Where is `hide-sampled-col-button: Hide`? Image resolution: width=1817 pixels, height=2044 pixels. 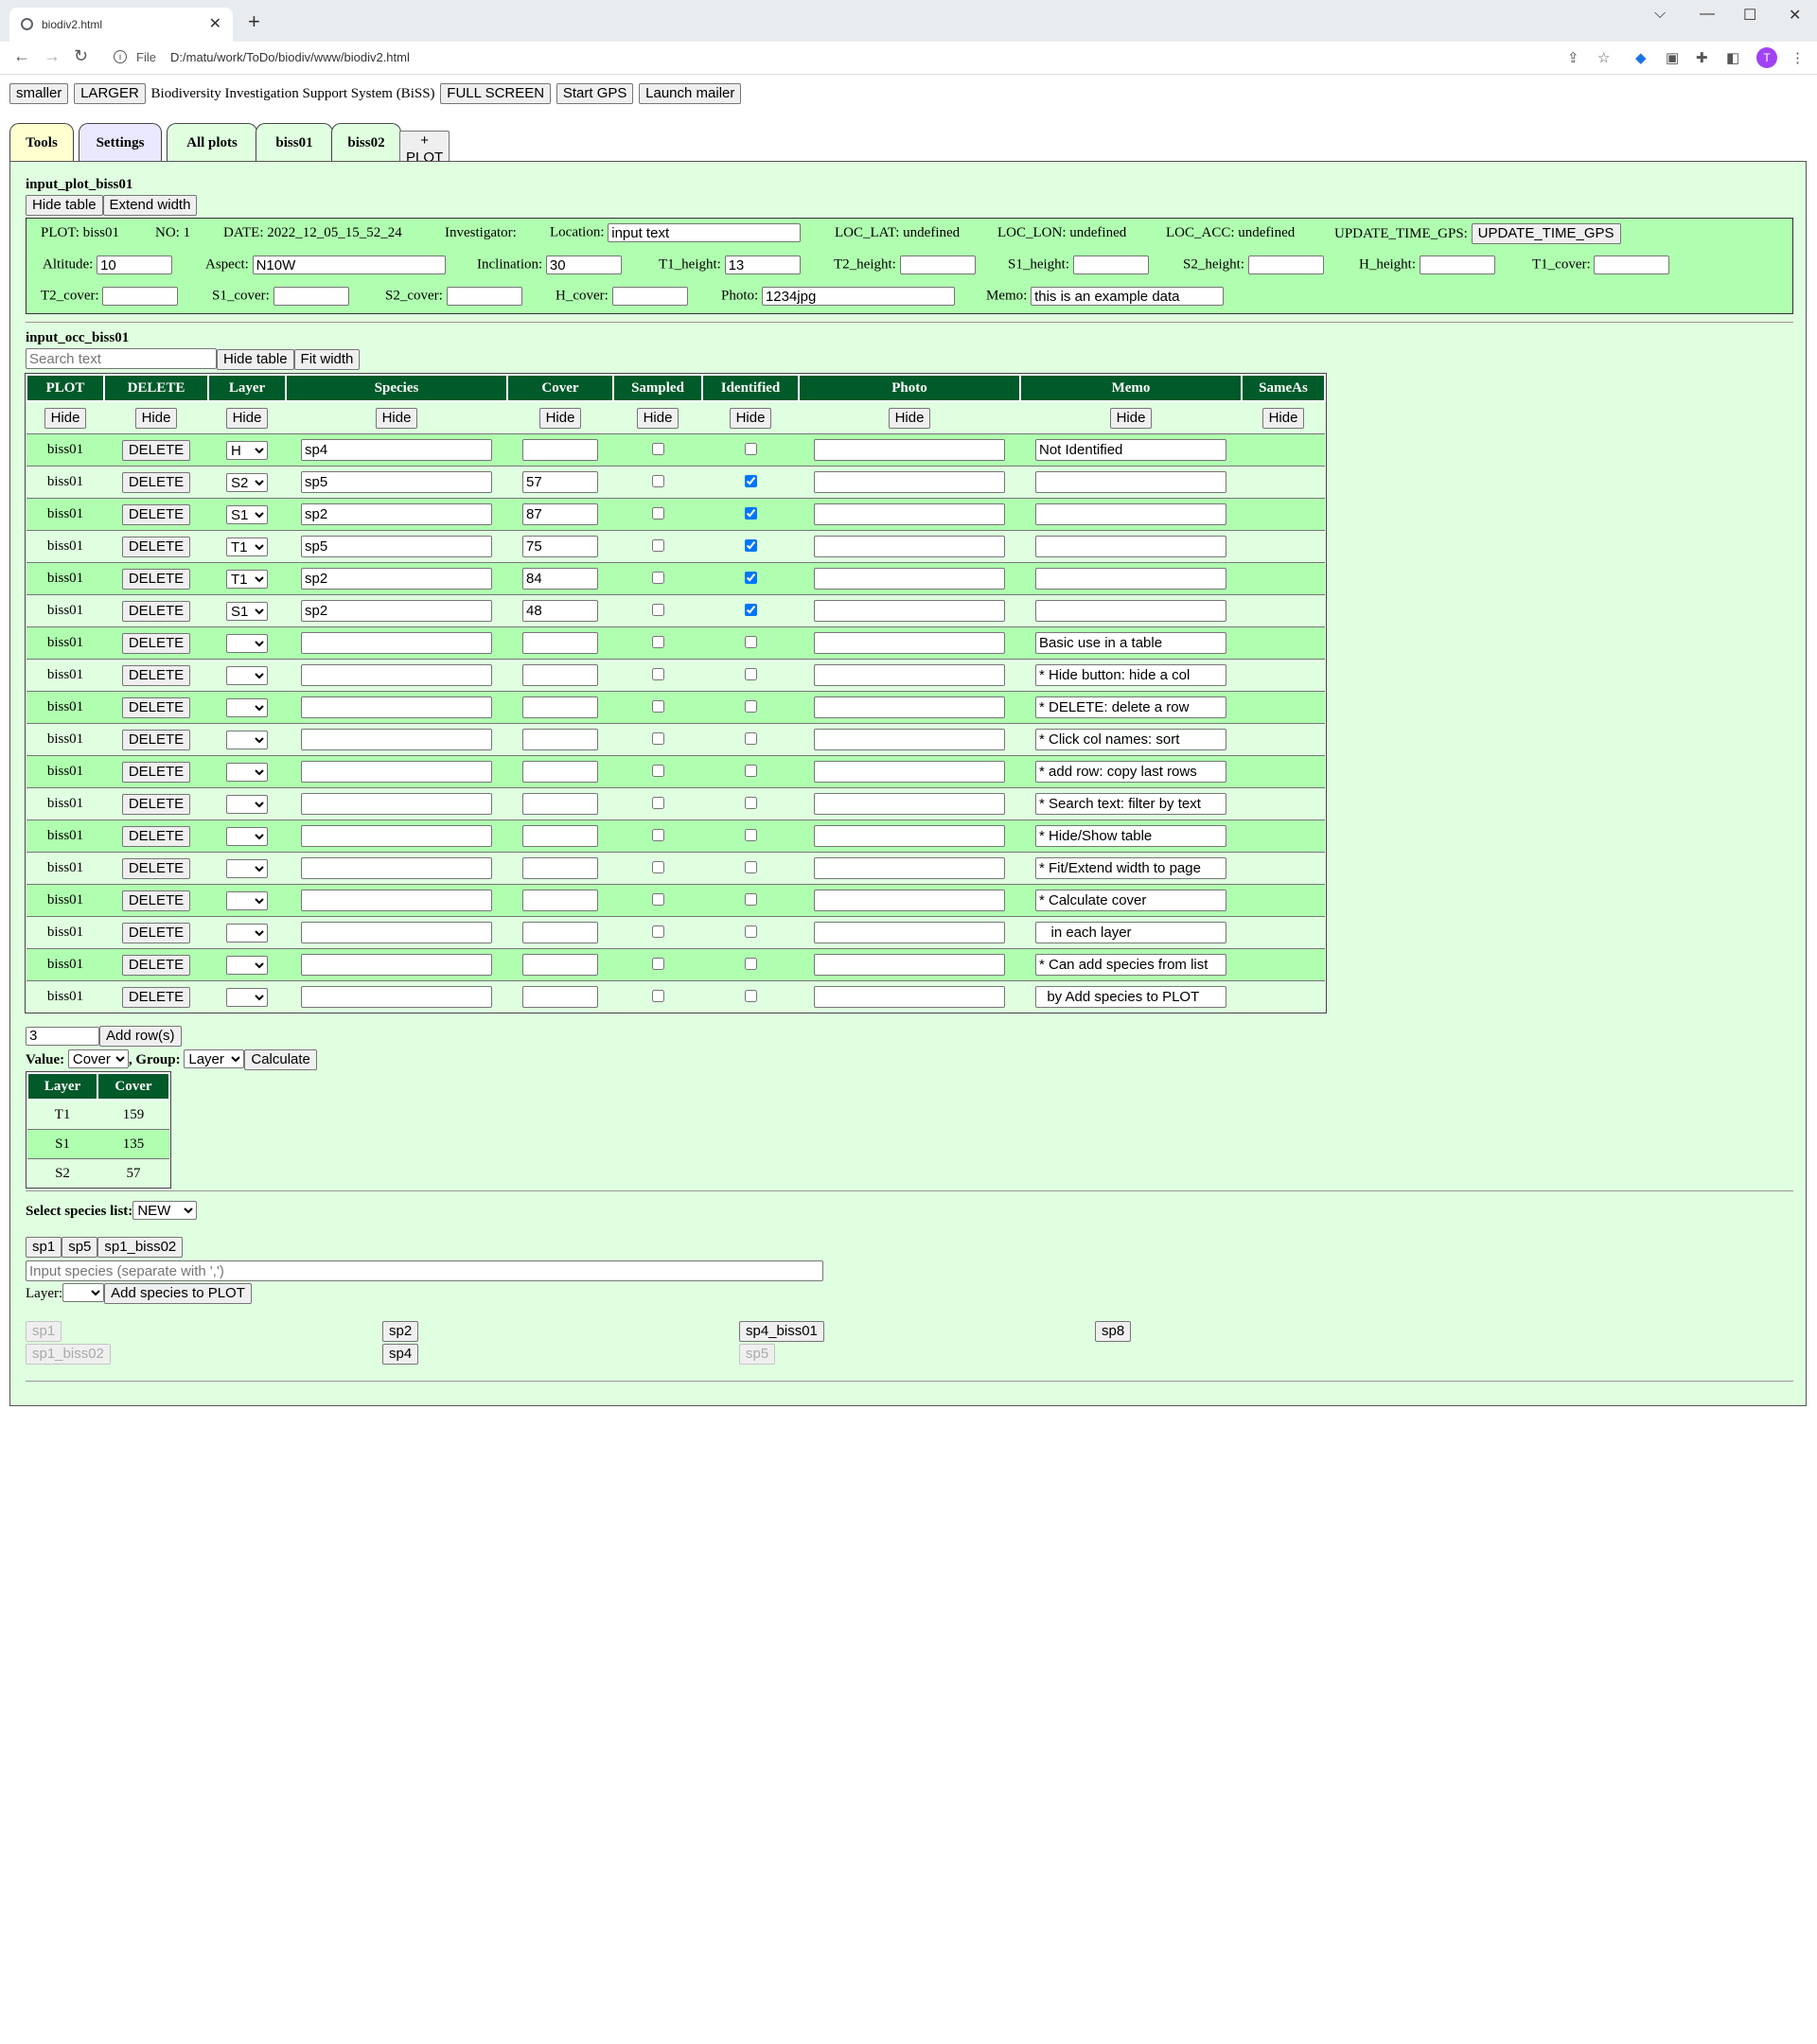
hide-sampled-col-button: Hide is located at coordinates (658, 418).